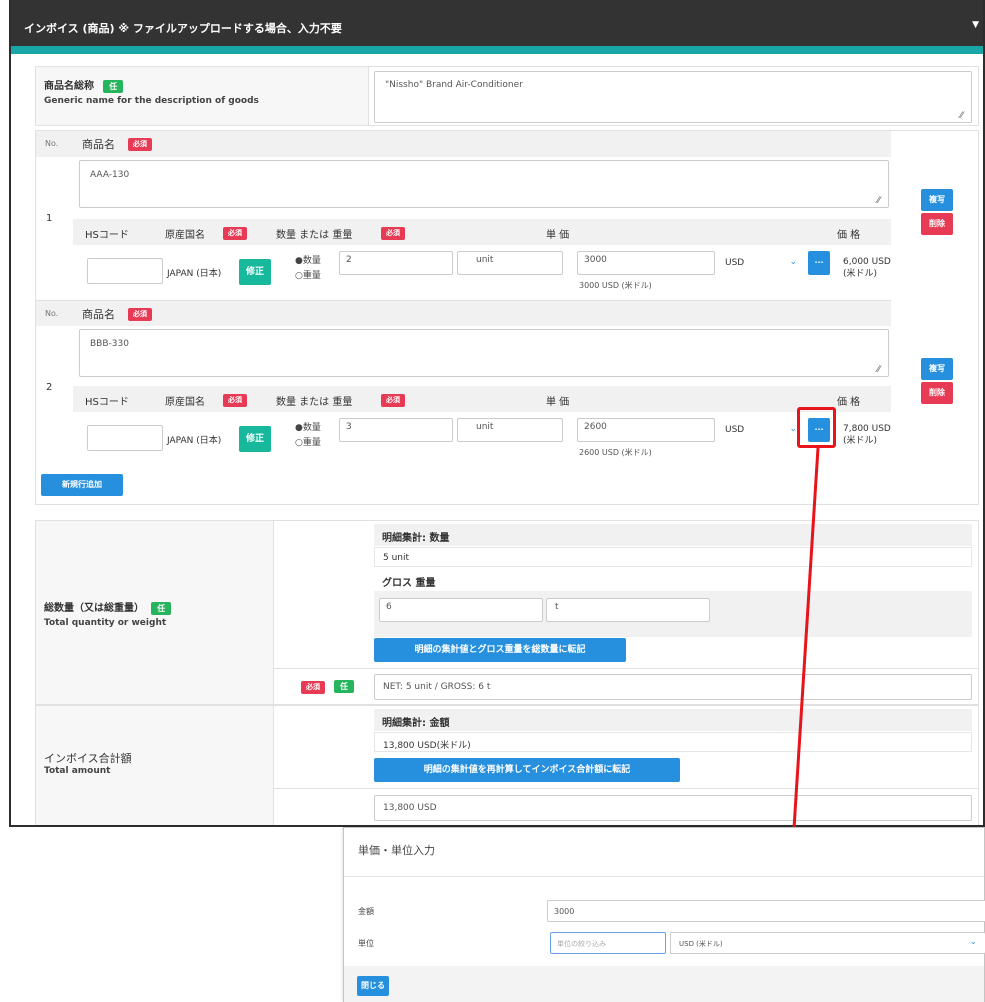 Image resolution: width=985 pixels, height=1002 pixels. What do you see at coordinates (673, 97) in the screenshot?
I see `generic-name-textarea: "Nissho" Brand Air-Conditioner` at bounding box center [673, 97].